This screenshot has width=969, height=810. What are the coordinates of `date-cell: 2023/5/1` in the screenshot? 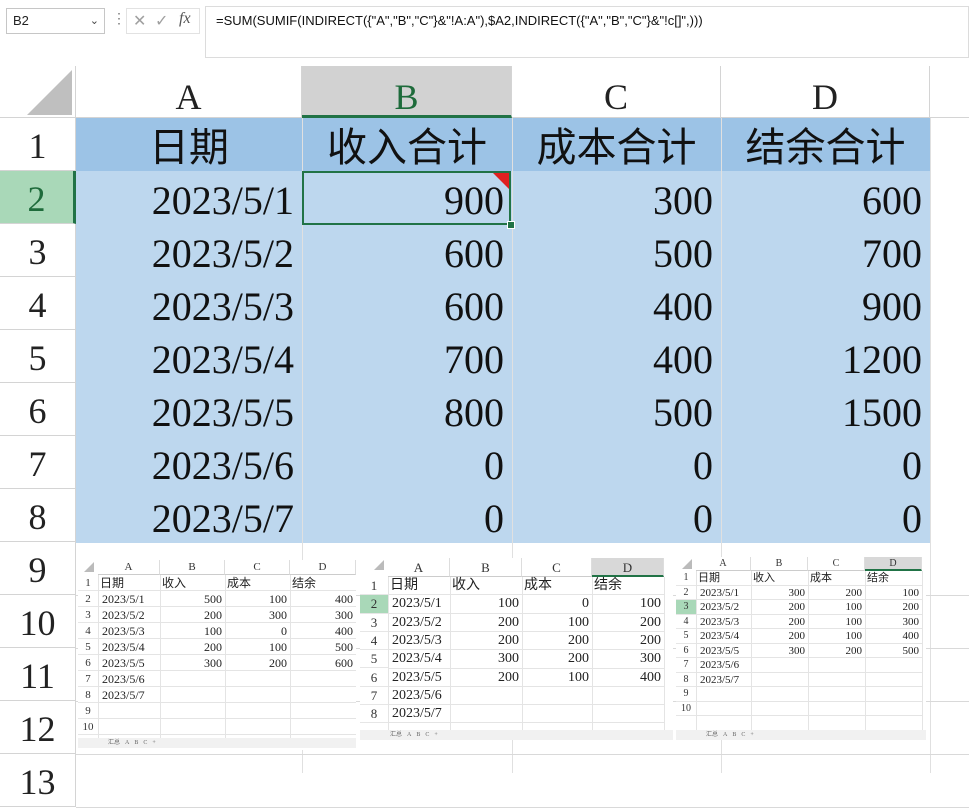 It's located at (189, 197).